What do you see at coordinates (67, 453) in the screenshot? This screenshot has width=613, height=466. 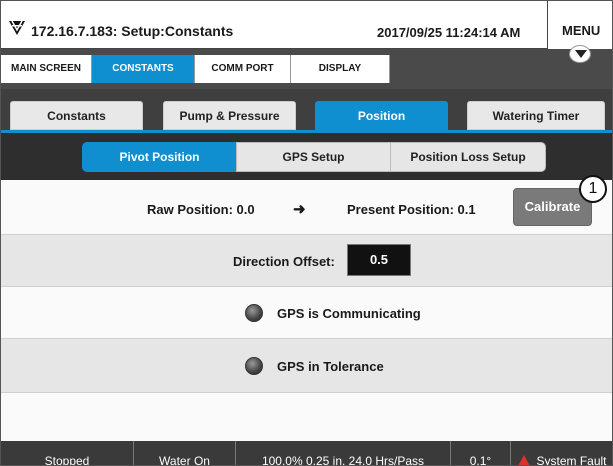 I see `pivot-state: Stopped` at bounding box center [67, 453].